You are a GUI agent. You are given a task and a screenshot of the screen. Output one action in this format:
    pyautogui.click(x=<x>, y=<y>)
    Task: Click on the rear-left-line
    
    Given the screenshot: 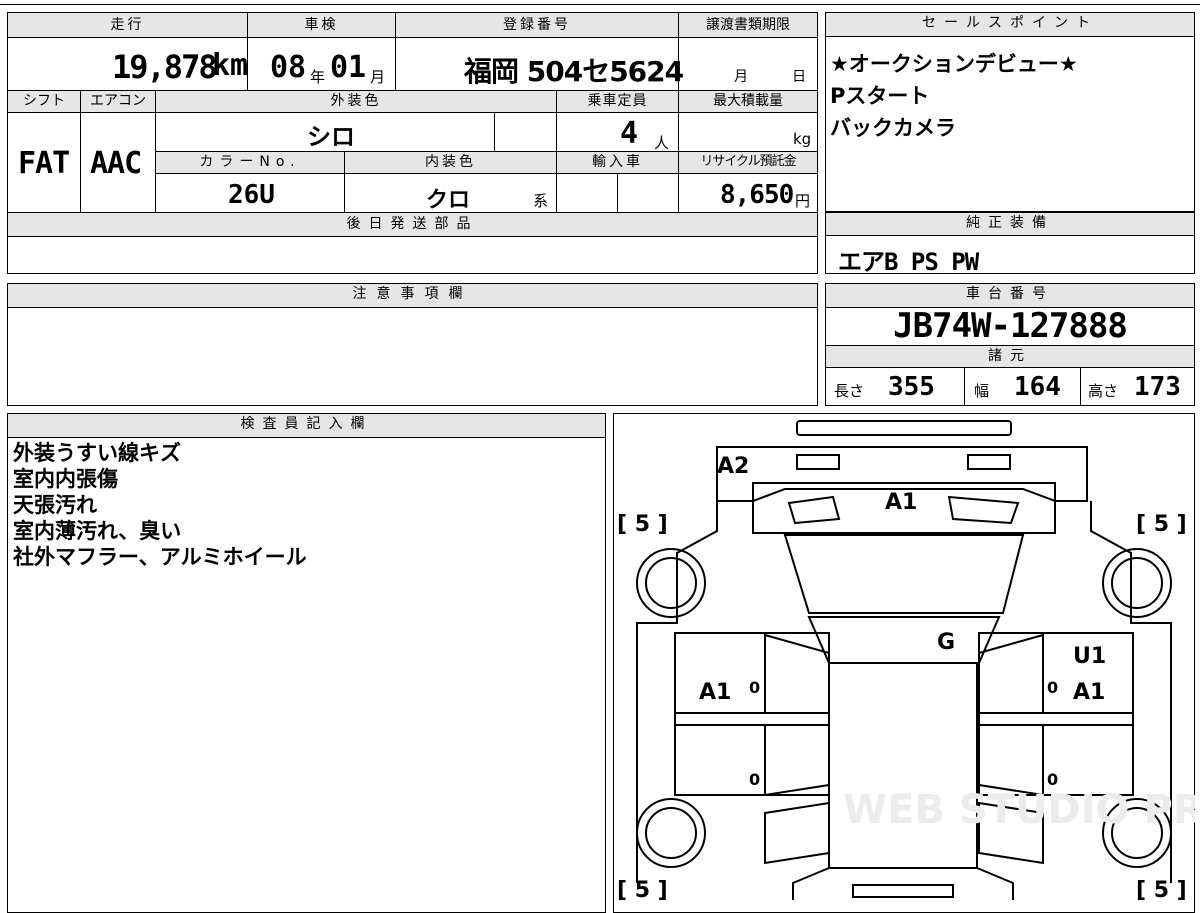 What is the action you would take?
    pyautogui.click(x=811, y=883)
    